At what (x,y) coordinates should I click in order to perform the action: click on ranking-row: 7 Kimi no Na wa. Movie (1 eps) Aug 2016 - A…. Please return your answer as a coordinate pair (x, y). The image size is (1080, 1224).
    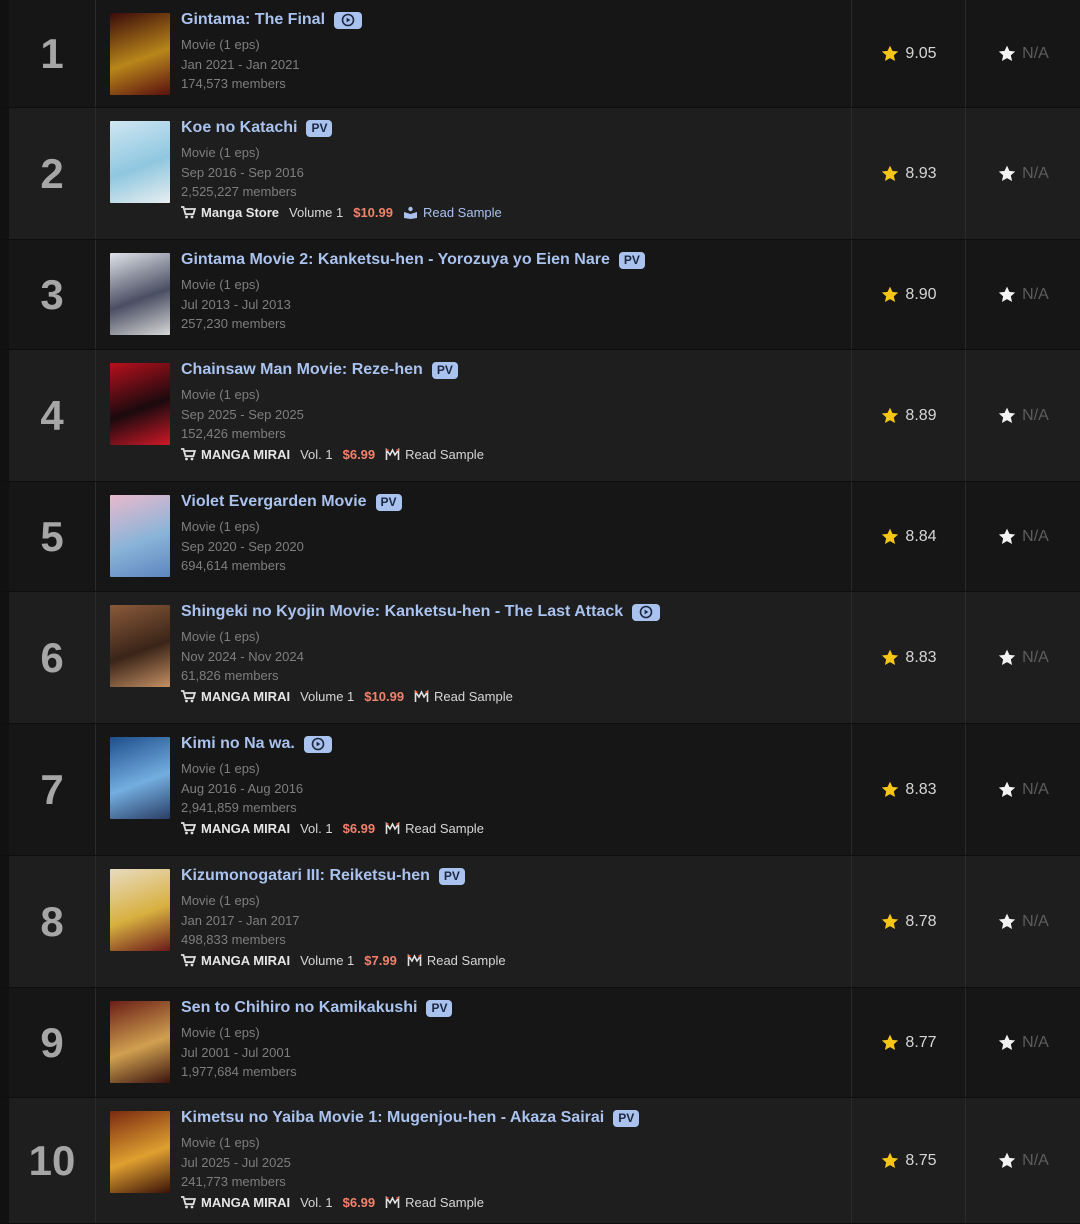
    Looking at the image, I should click on (540, 790).